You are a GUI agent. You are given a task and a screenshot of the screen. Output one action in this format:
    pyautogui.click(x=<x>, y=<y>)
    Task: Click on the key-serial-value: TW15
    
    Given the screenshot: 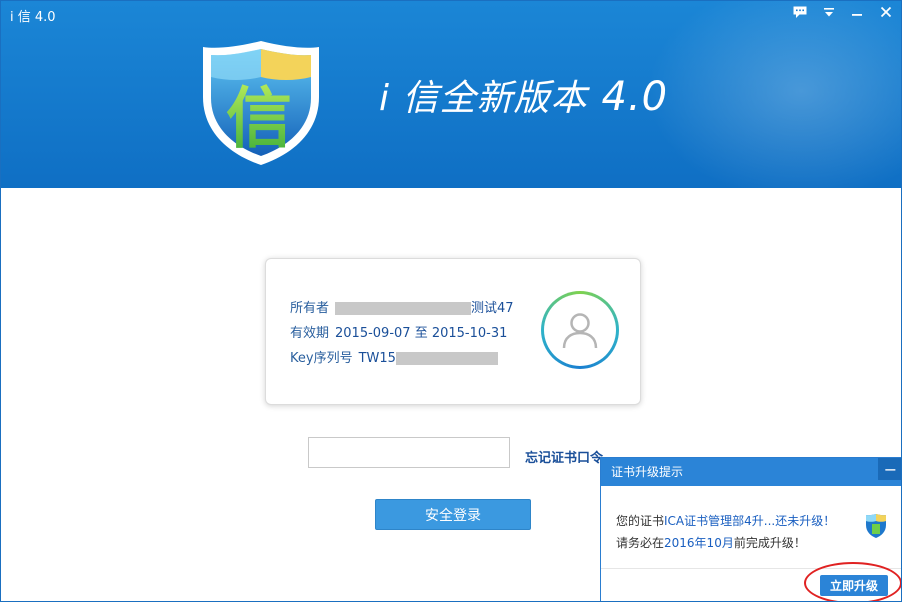 What is the action you would take?
    pyautogui.click(x=428, y=358)
    